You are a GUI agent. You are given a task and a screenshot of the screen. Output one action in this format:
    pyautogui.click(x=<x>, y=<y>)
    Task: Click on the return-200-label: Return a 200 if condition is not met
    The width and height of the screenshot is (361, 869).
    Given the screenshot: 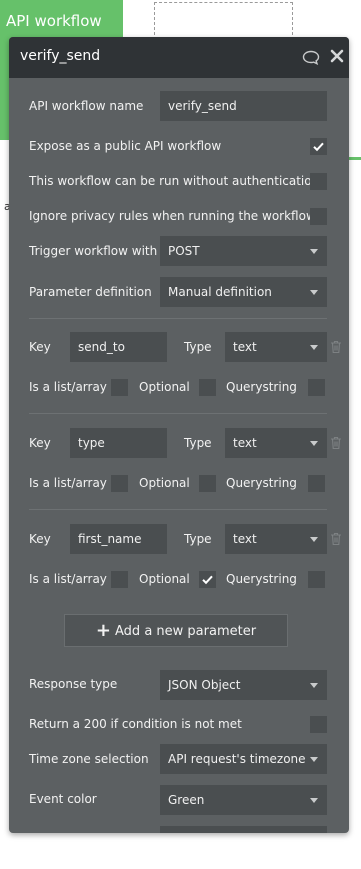 What is the action you would take?
    pyautogui.click(x=135, y=724)
    